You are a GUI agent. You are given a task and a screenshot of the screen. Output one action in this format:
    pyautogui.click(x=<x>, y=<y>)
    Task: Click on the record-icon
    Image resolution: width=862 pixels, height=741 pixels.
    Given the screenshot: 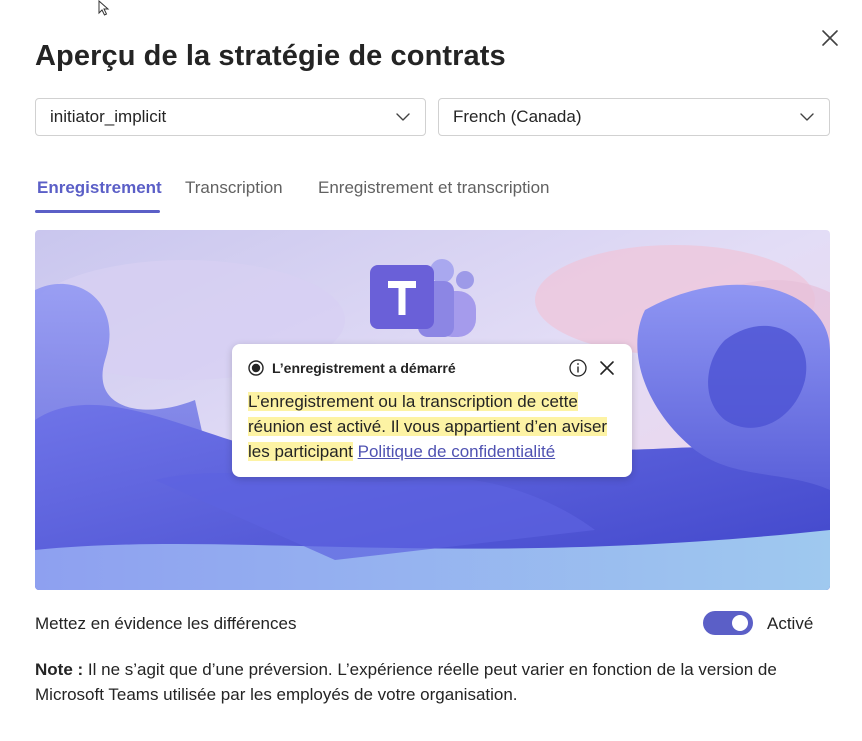 What is the action you would take?
    pyautogui.click(x=256, y=368)
    